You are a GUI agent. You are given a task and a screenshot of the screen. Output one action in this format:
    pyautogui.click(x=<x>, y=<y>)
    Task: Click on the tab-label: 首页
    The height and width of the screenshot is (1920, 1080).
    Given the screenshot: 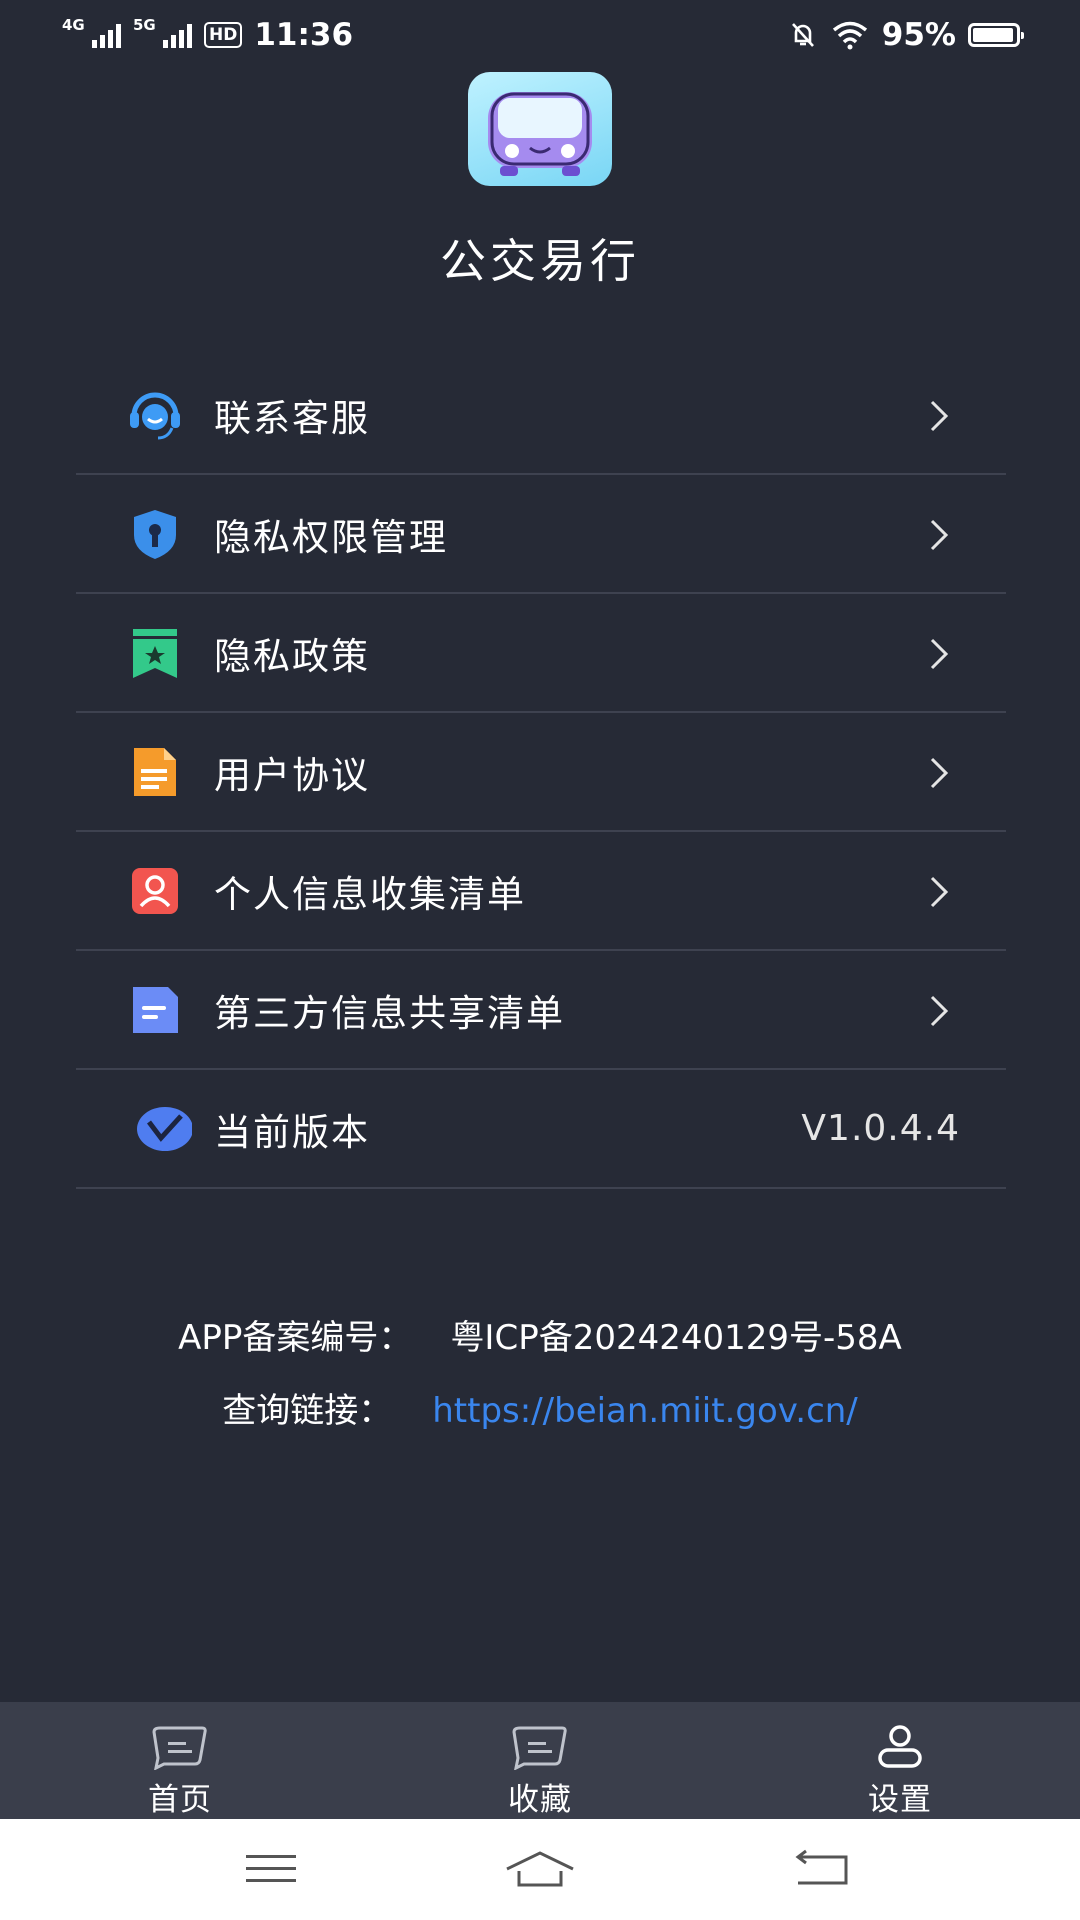 What is the action you would take?
    pyautogui.click(x=180, y=1800)
    